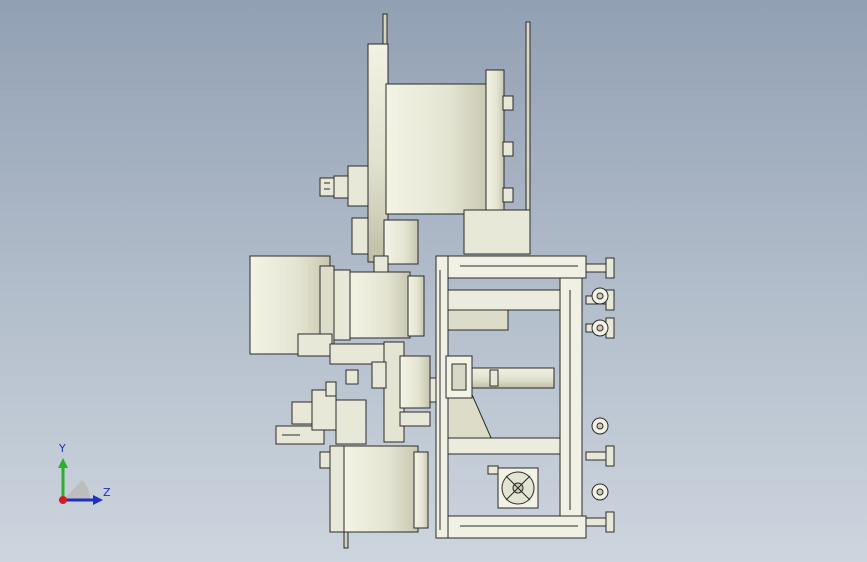 This screenshot has height=562, width=867. What do you see at coordinates (344, 210) in the screenshot?
I see `sensor-block` at bounding box center [344, 210].